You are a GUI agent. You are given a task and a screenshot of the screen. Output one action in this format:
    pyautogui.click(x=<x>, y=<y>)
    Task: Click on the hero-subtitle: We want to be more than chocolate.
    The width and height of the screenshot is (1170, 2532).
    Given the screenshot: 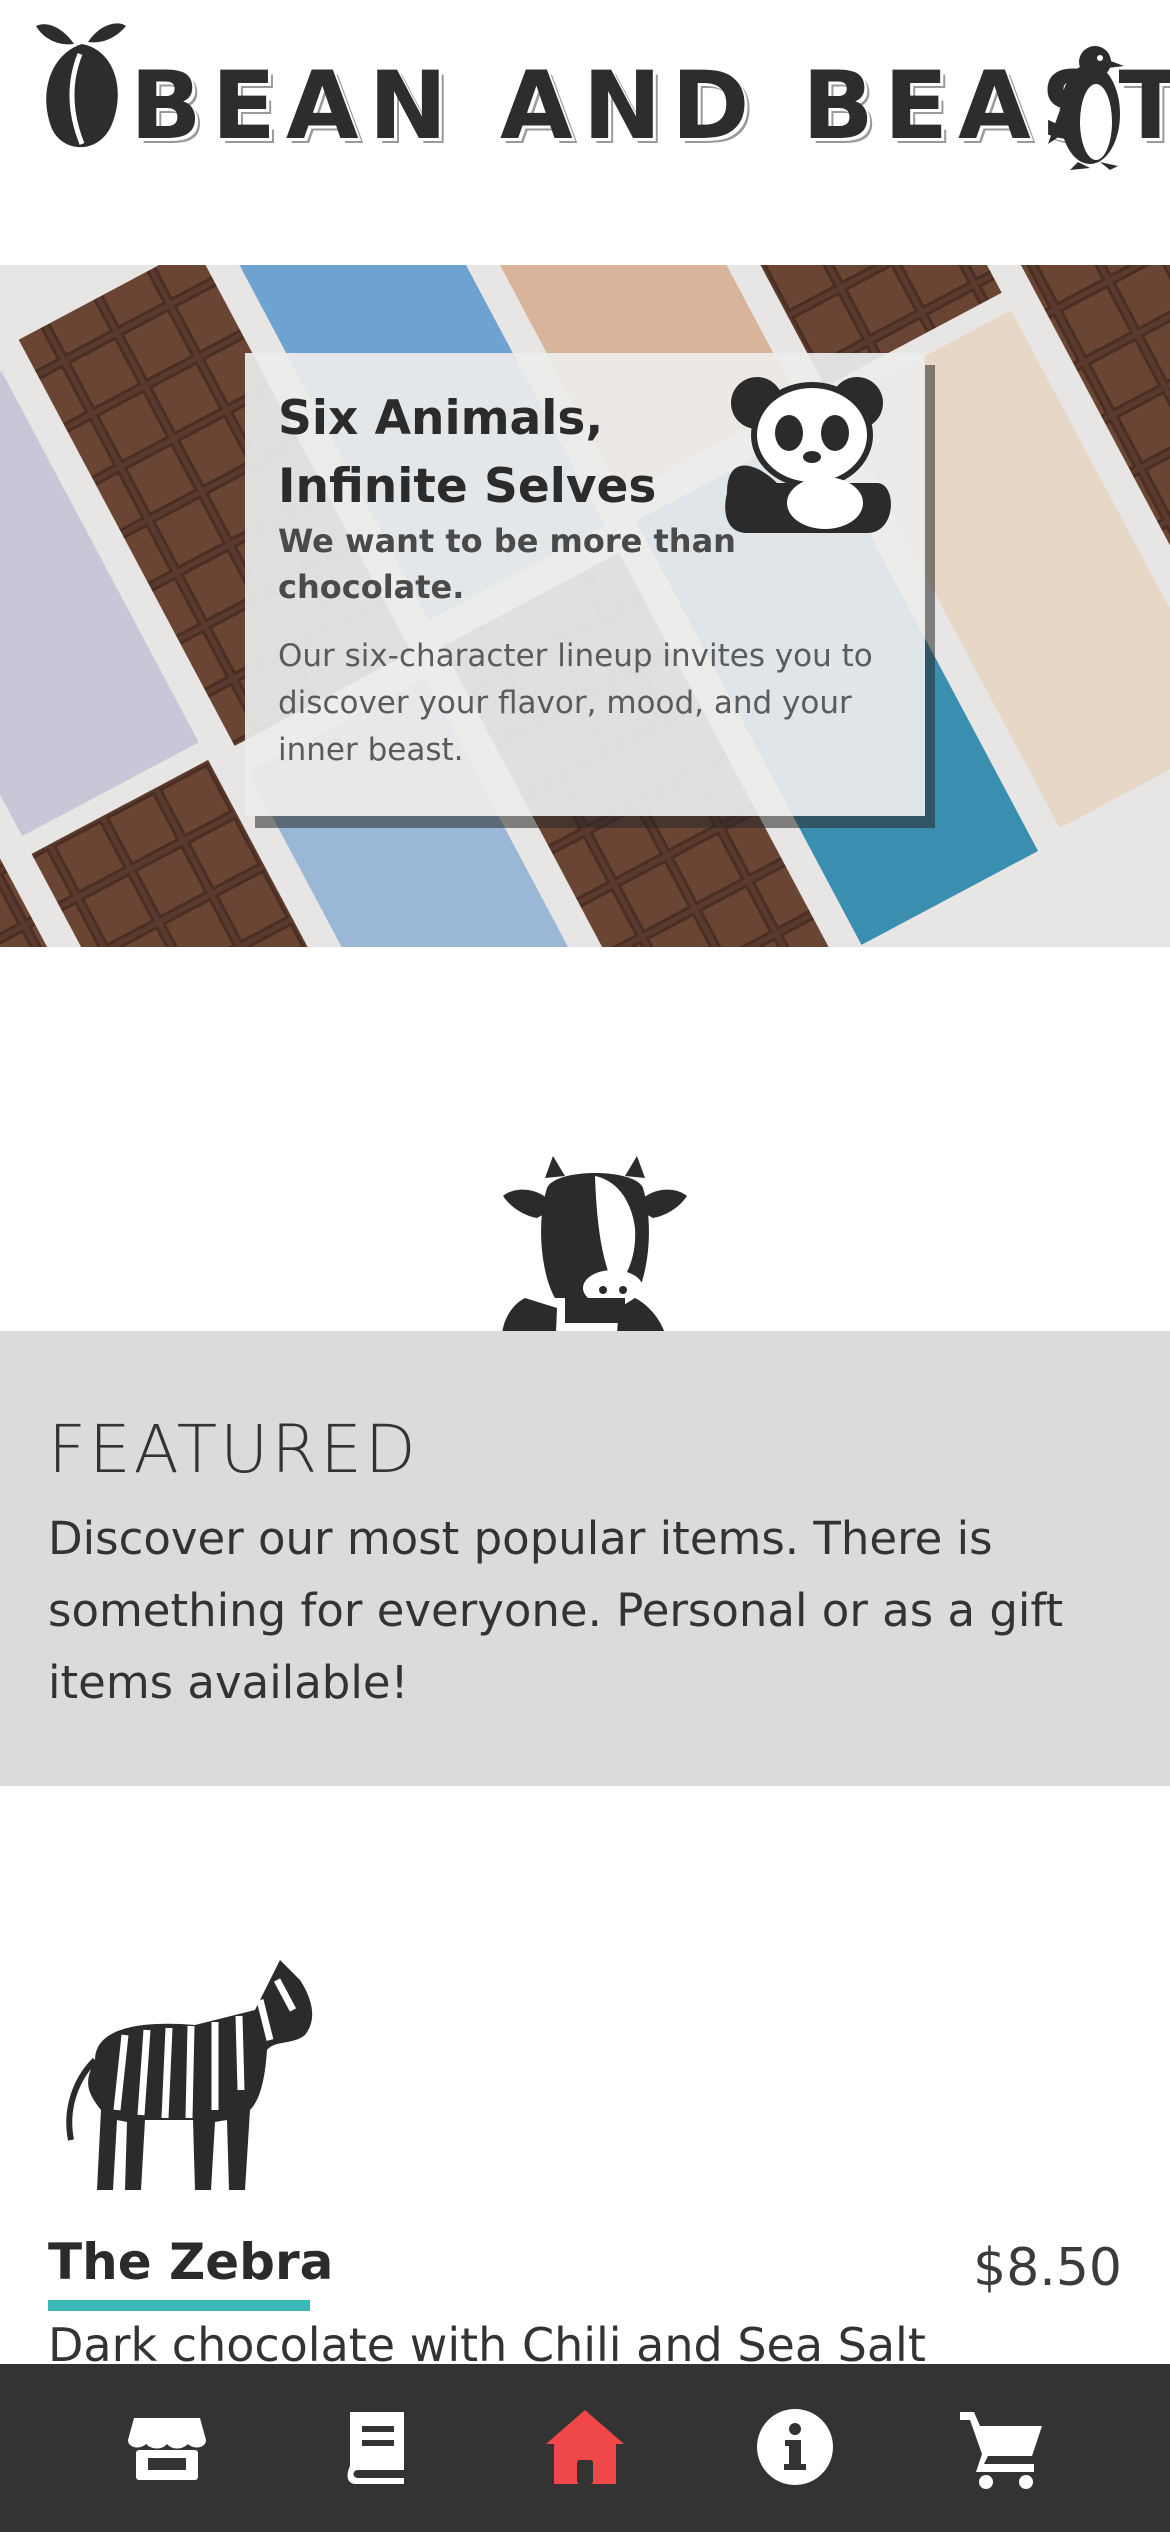 What is the action you would take?
    pyautogui.click(x=507, y=564)
    